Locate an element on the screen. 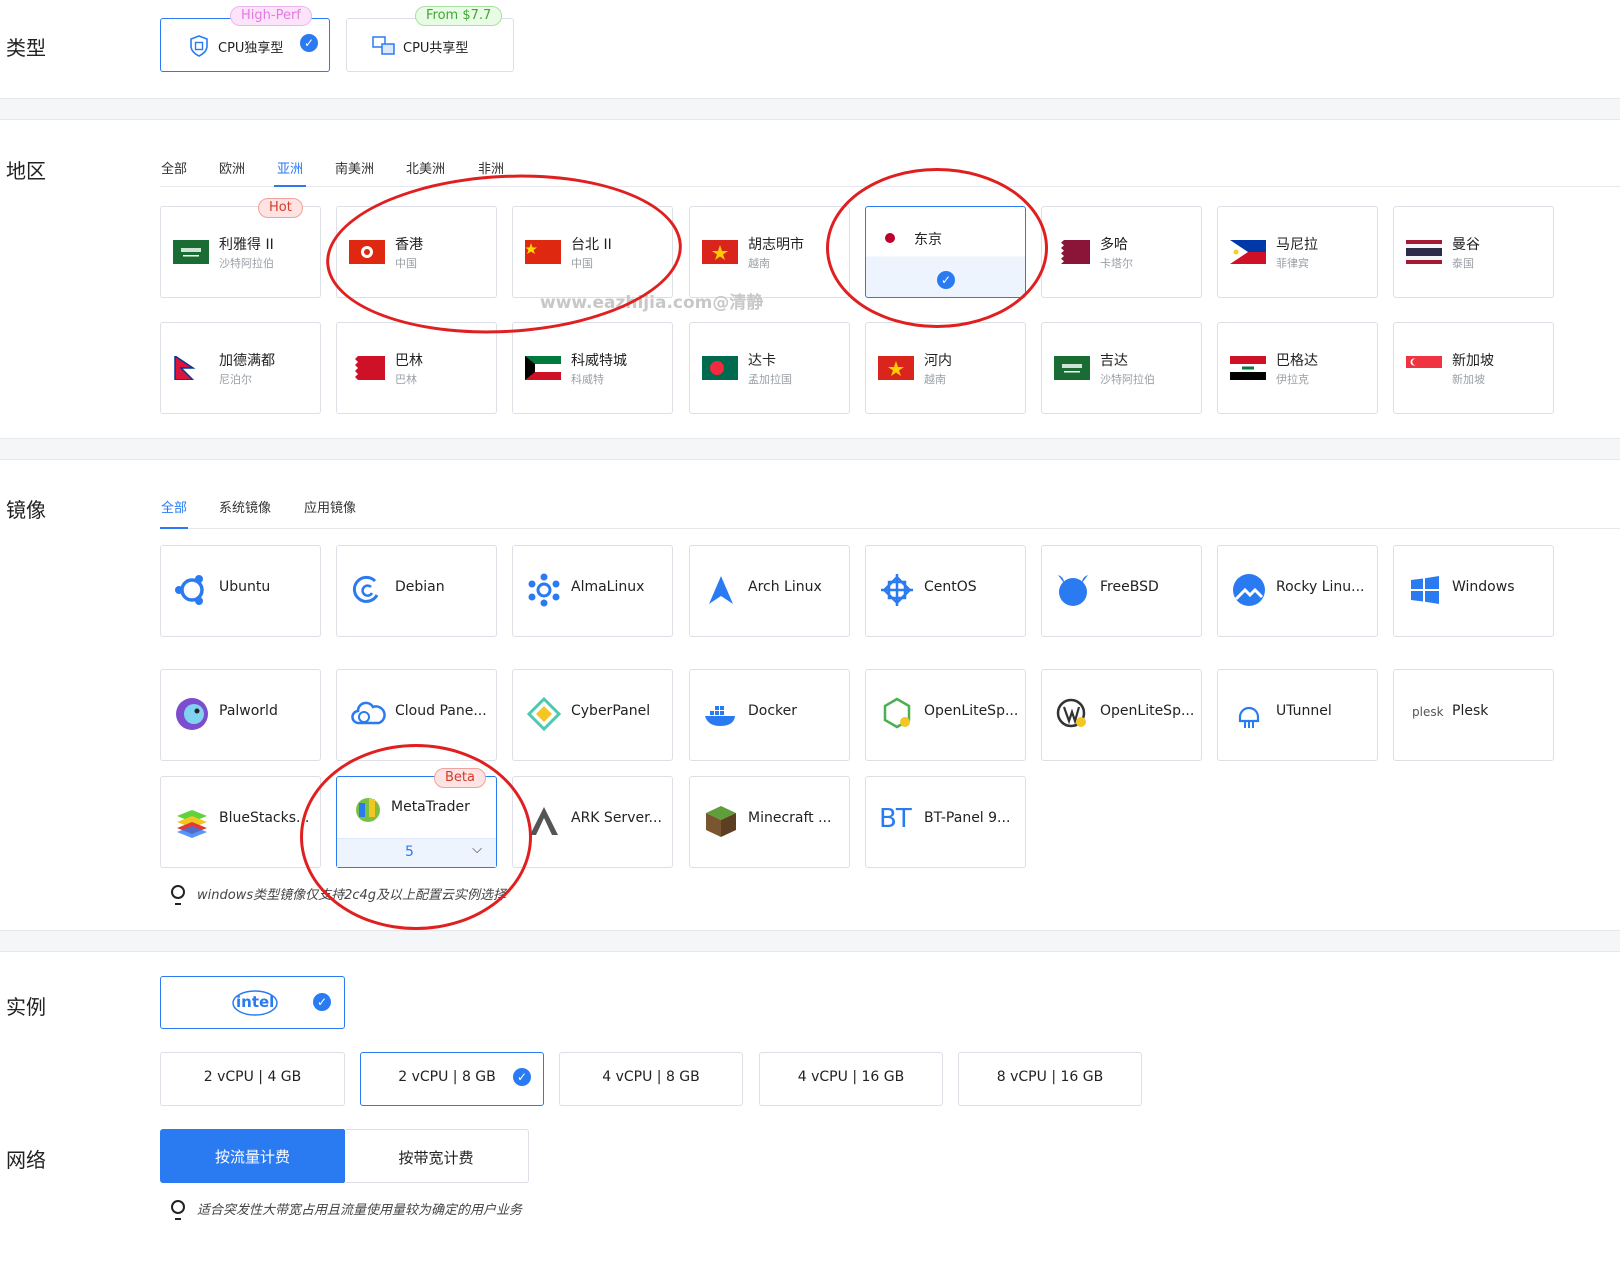 Image resolution: width=1620 pixels, height=1261 pixels. region-country: 新加坡 is located at coordinates (1468, 379).